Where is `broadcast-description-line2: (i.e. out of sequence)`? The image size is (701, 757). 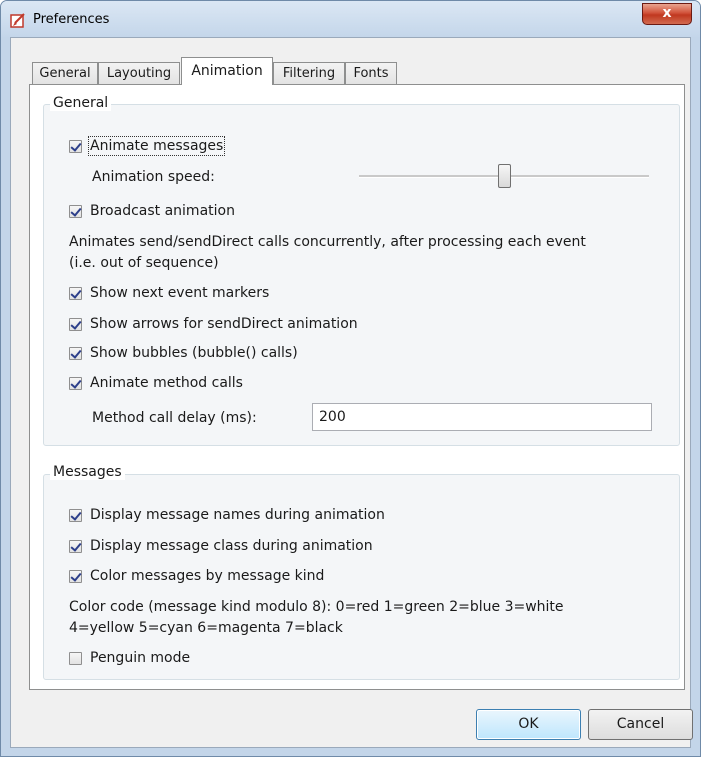 broadcast-description-line2: (i.e. out of sequence) is located at coordinates (144, 263).